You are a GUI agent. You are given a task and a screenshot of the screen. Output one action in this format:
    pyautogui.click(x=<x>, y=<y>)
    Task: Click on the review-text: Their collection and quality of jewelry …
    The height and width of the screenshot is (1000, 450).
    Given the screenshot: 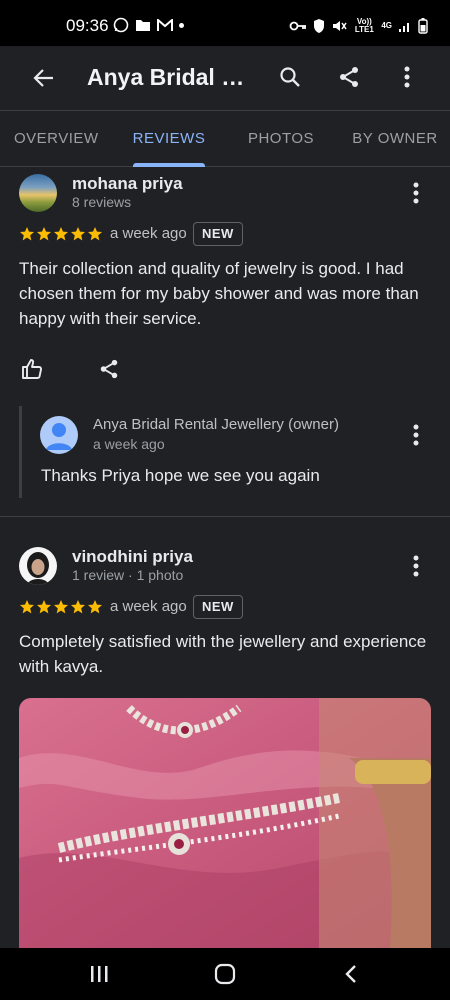 What is the action you would take?
    pyautogui.click(x=225, y=293)
    